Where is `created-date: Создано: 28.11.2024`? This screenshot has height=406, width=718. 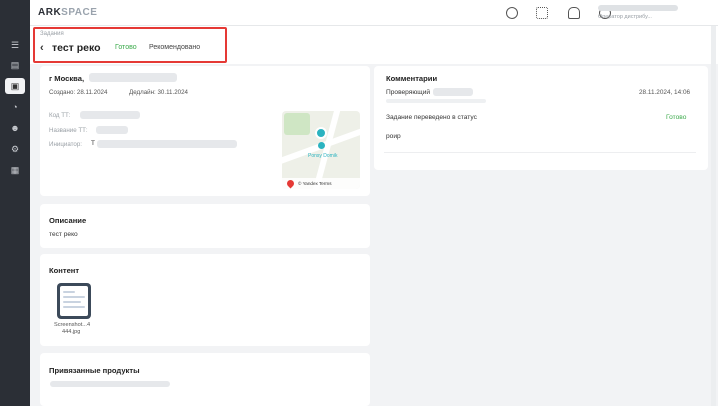 created-date: Создано: 28.11.2024 is located at coordinates (78, 92).